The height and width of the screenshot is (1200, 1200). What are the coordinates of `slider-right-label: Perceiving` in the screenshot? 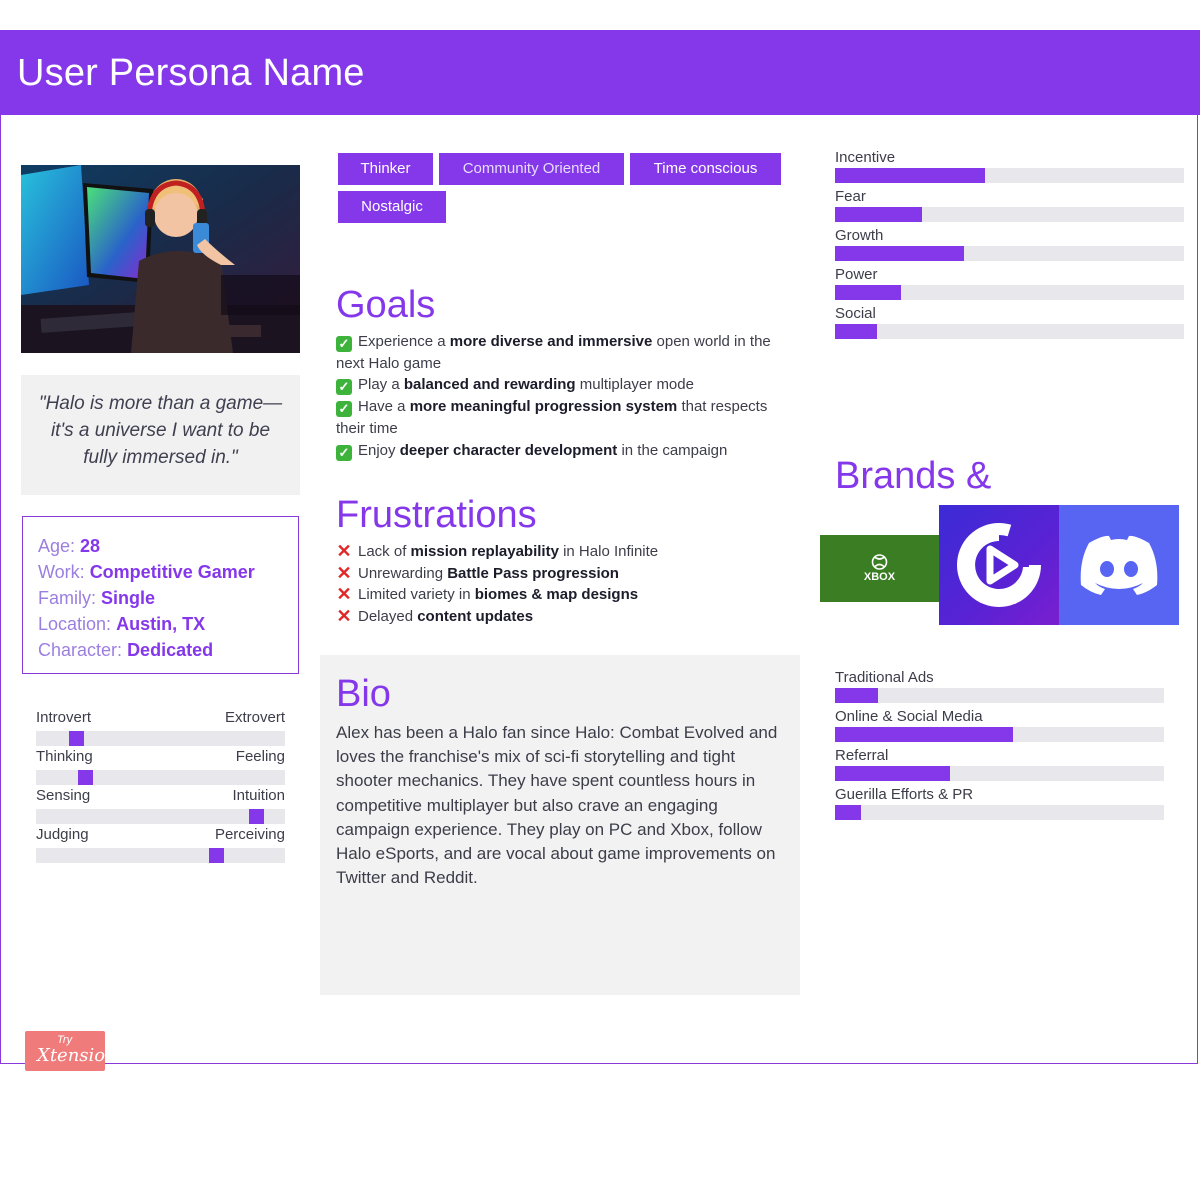 It's located at (249, 834).